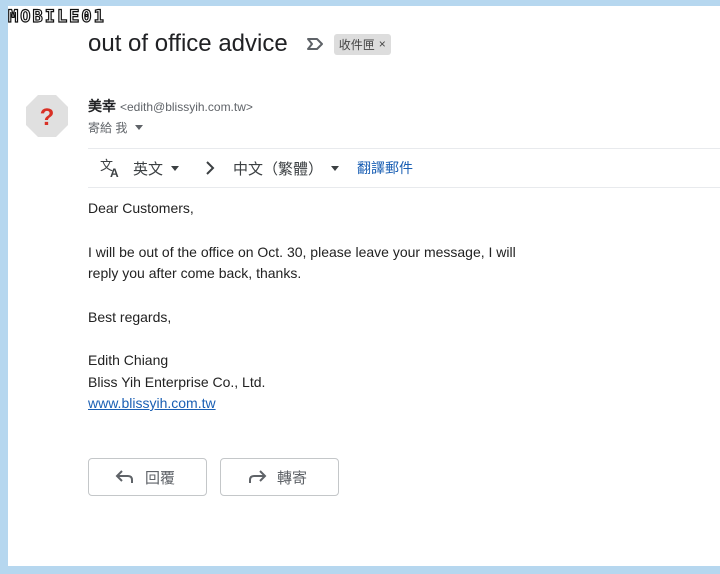 This screenshot has height=574, width=720. What do you see at coordinates (382, 44) in the screenshot?
I see `close-icon: ×` at bounding box center [382, 44].